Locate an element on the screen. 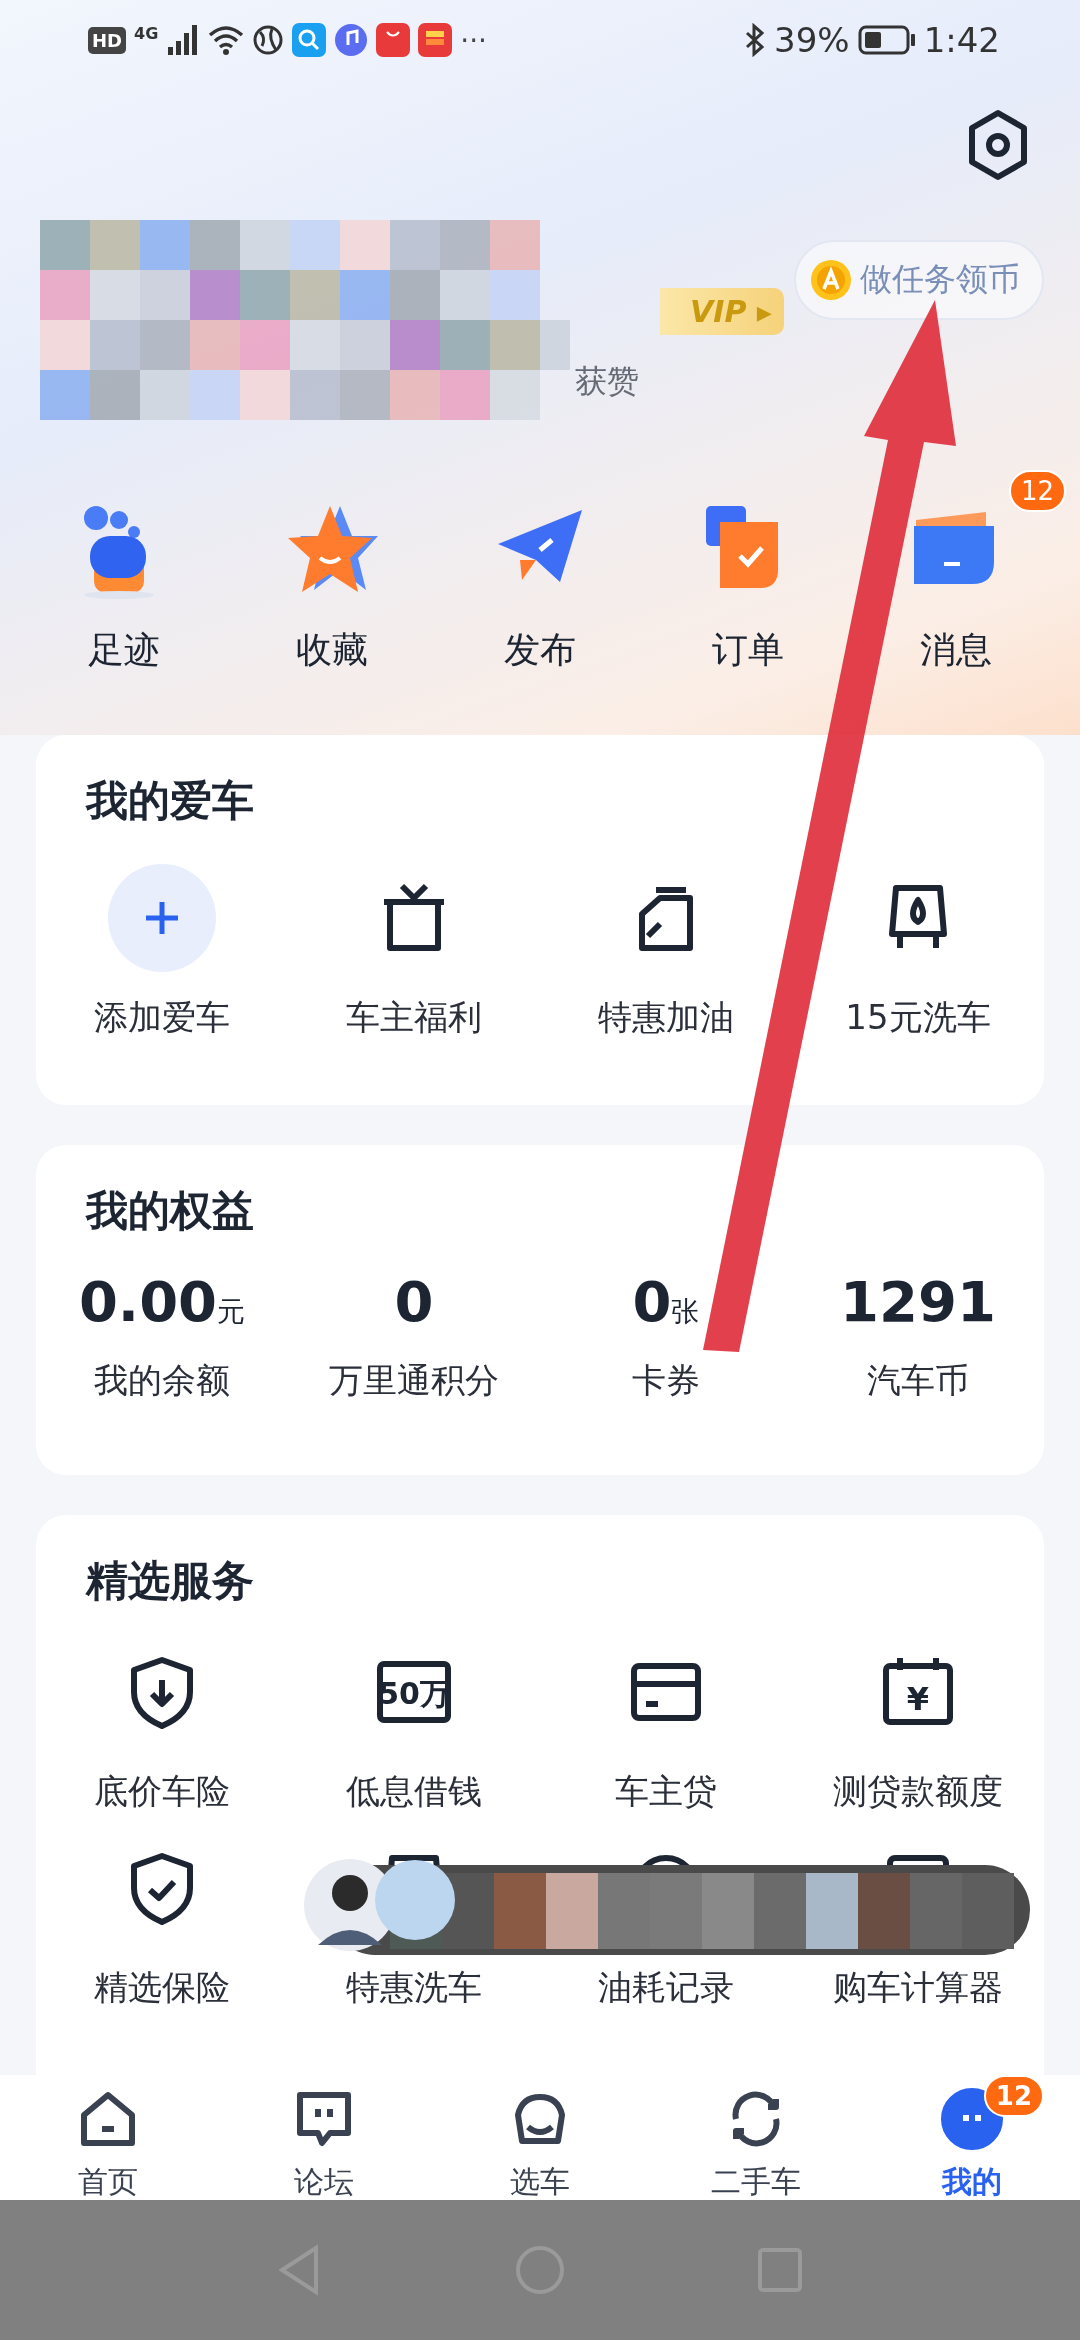 The width and height of the screenshot is (1080, 2340). battery-percent: 39% is located at coordinates (812, 40).